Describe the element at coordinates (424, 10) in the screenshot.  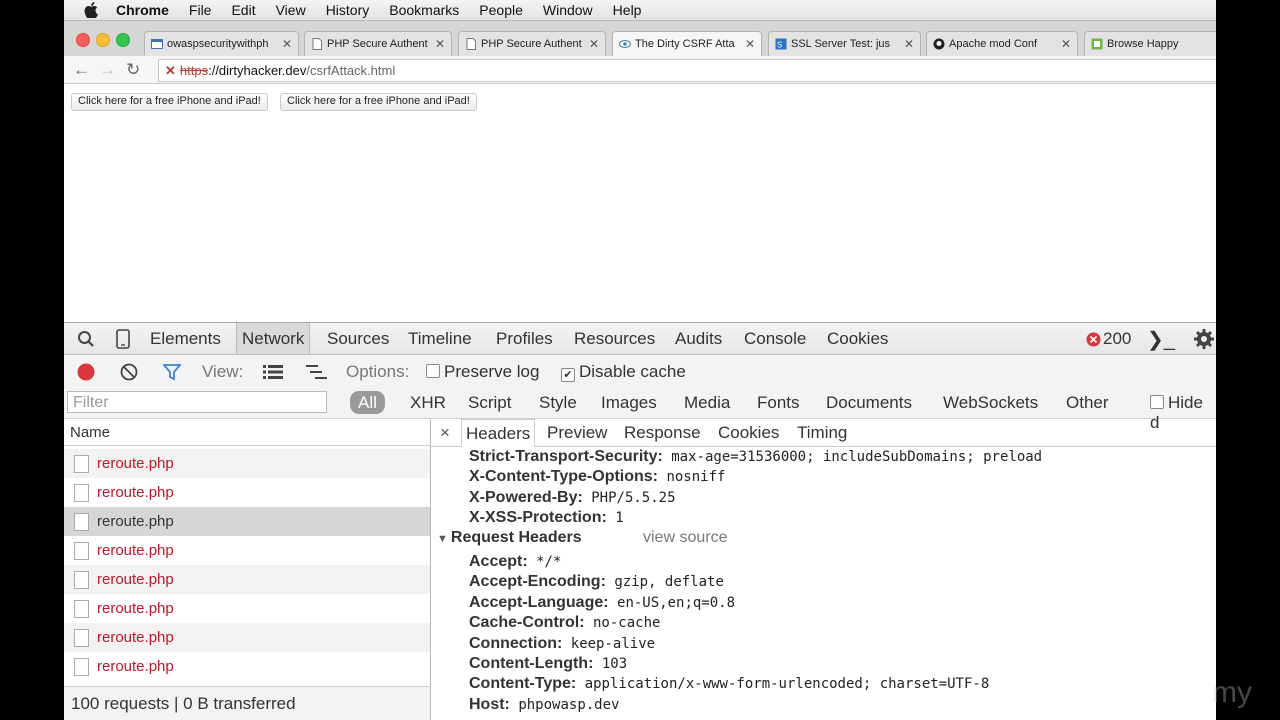
I see `menu-bookmarks: Bookmarks` at that location.